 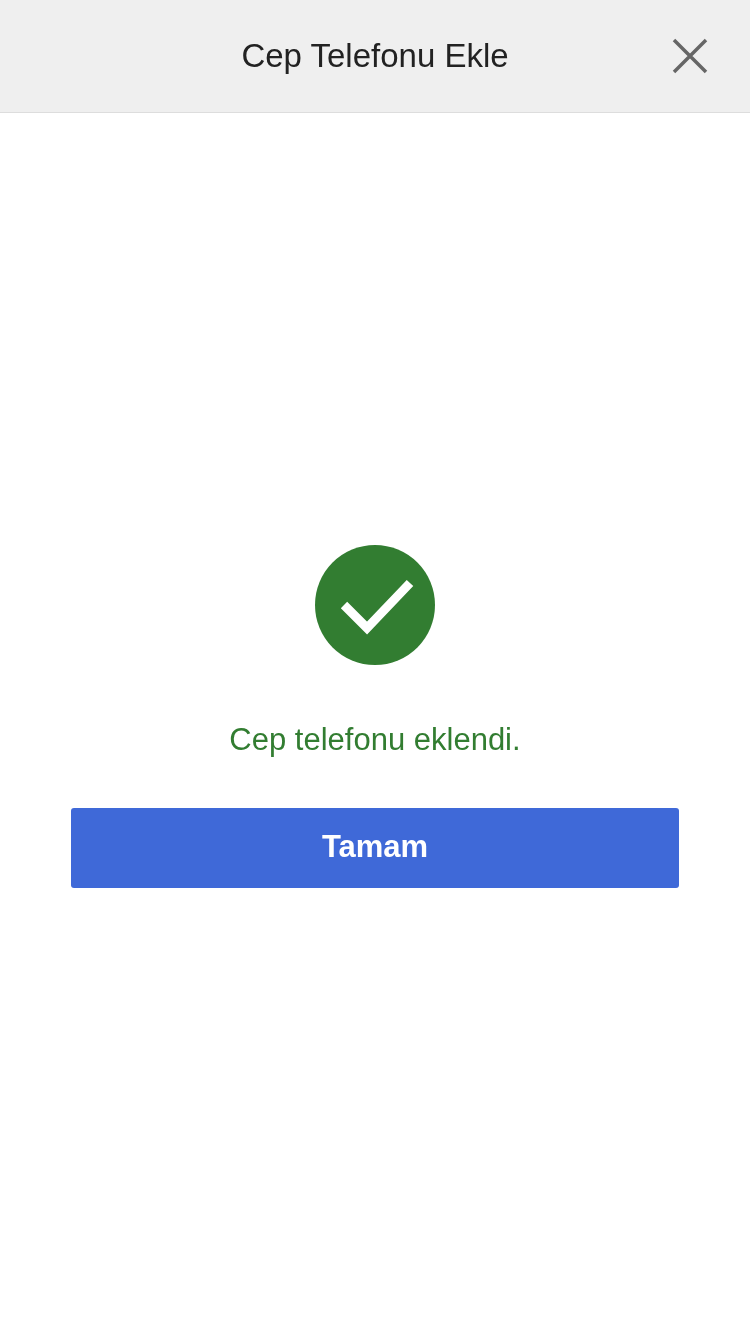 I want to click on success-message: Cep telefonu eklendi., so click(x=375, y=740).